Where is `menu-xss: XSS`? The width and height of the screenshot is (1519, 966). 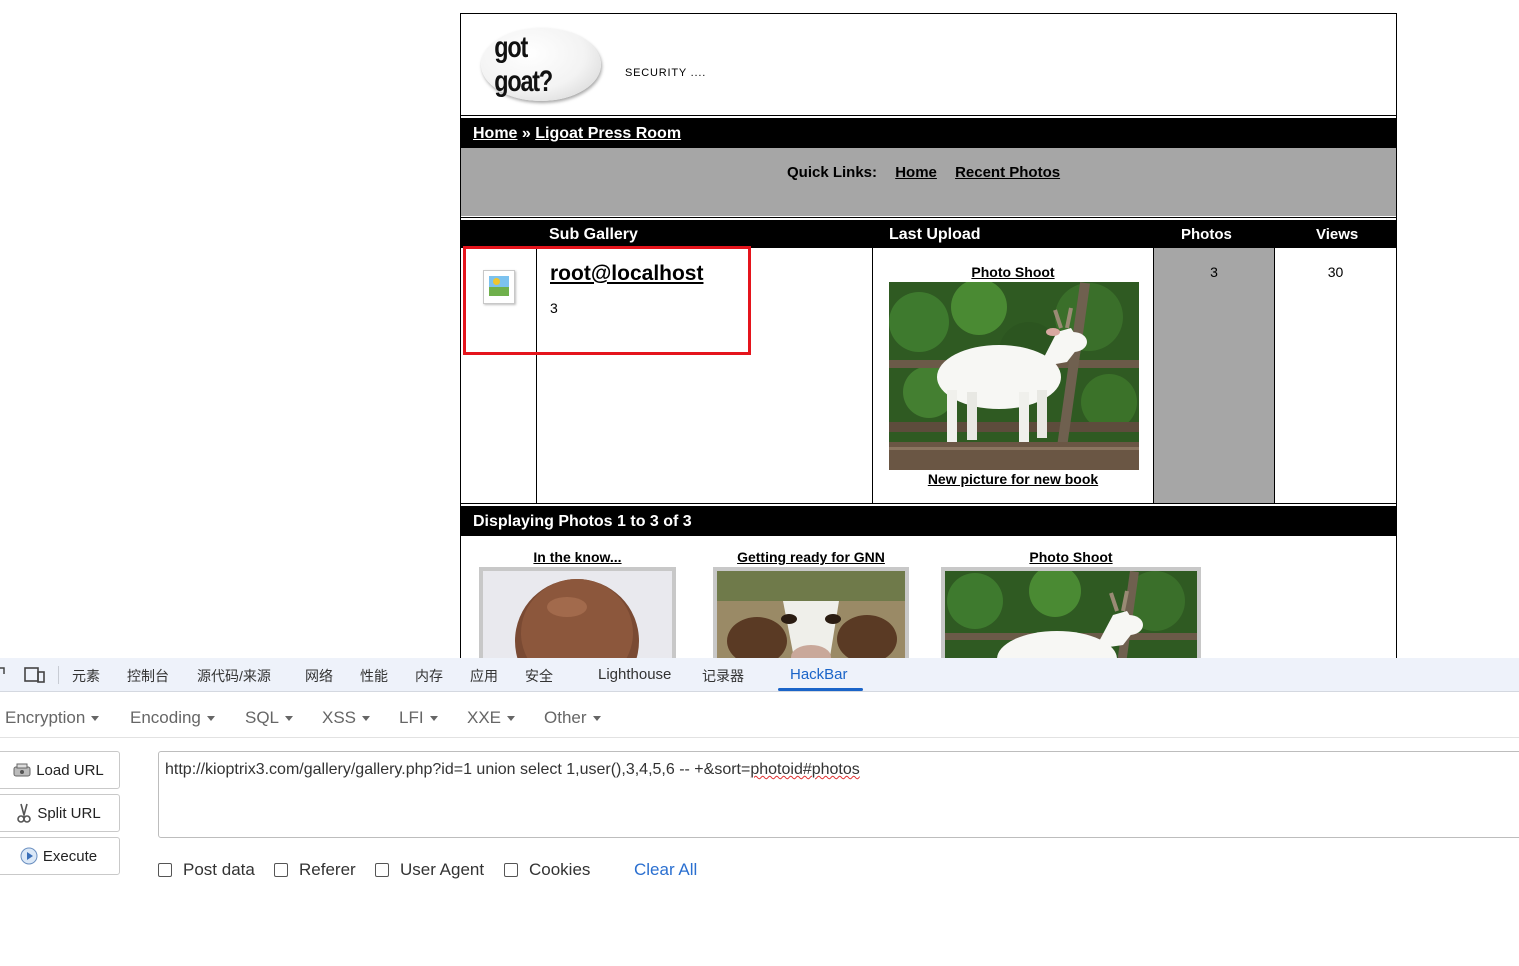
menu-xss: XSS is located at coordinates (346, 718).